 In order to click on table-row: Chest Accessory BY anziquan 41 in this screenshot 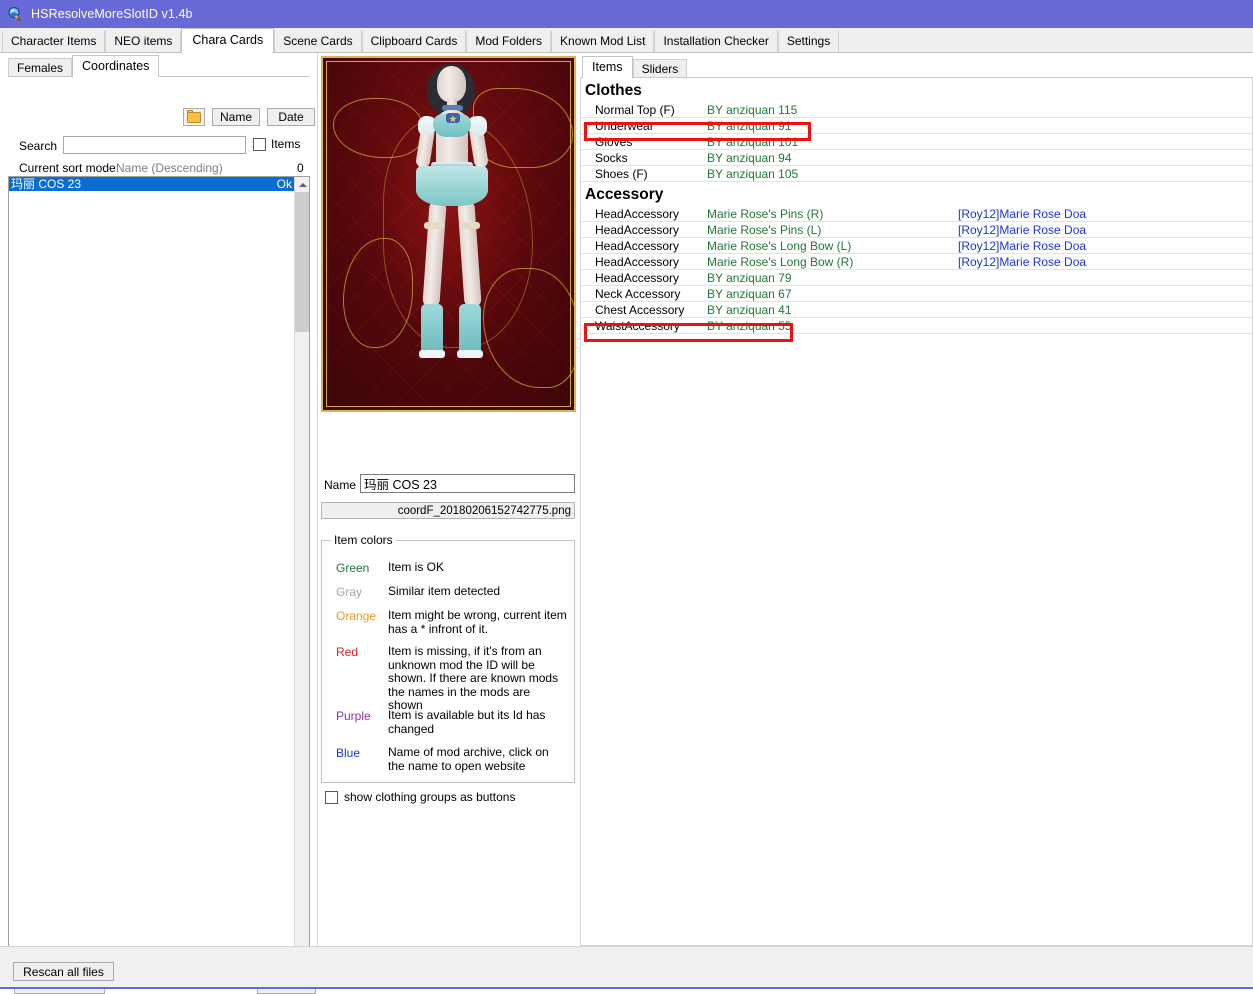, I will do `click(916, 310)`.